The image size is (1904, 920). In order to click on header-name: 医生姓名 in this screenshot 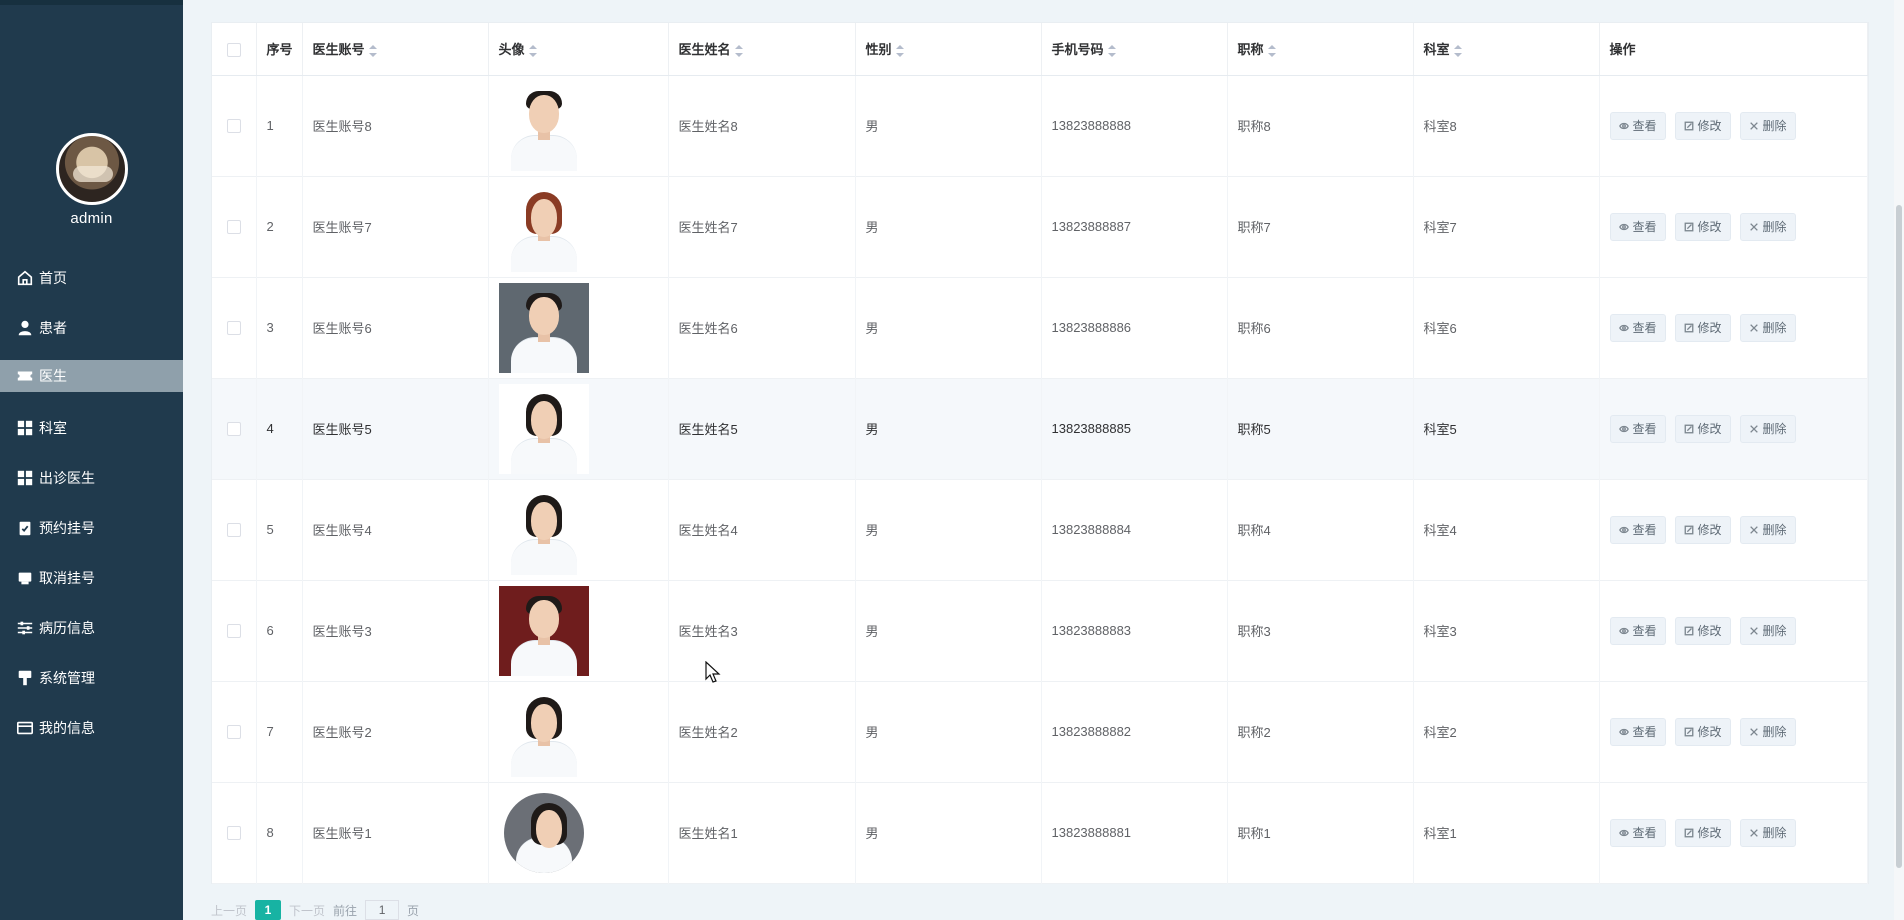, I will do `click(762, 49)`.